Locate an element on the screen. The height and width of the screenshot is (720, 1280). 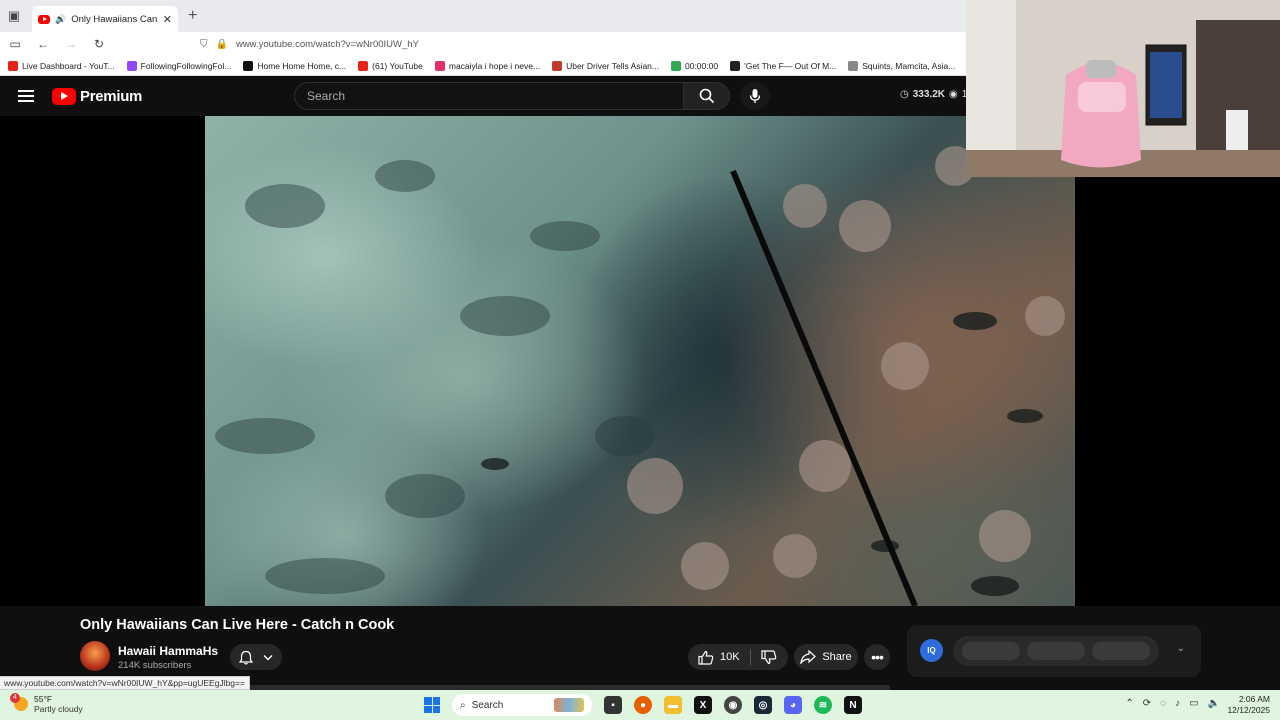
youtube-favicon-icon is located at coordinates (44, 19).